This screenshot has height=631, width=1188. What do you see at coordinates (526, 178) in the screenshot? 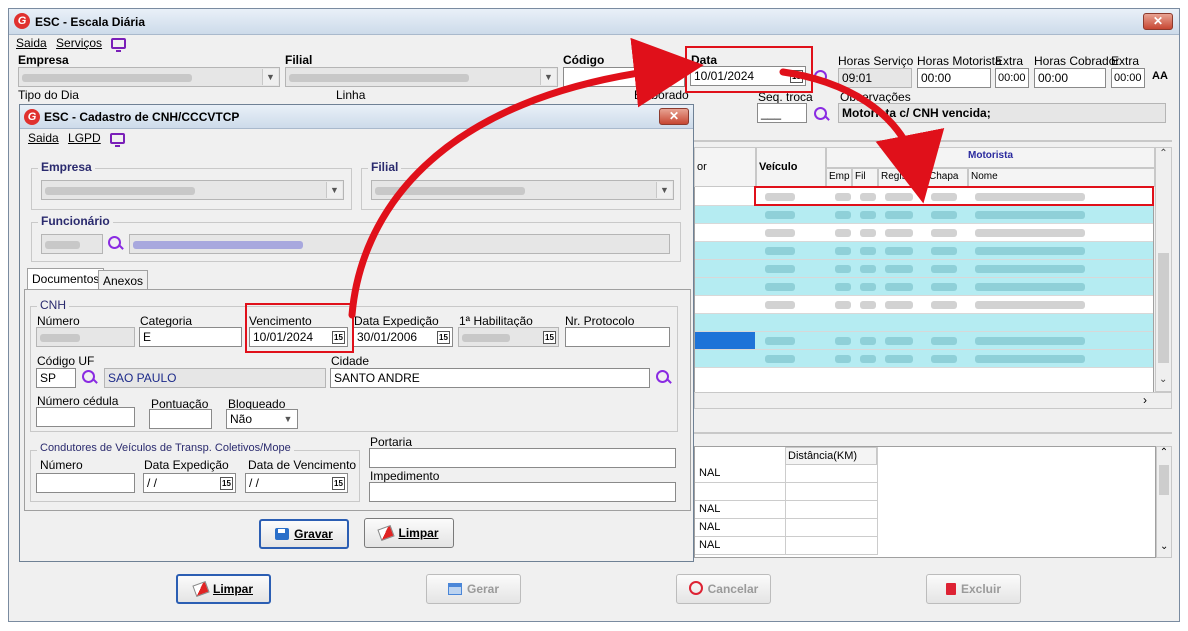
I see `arrow-vencimento-to-data` at bounding box center [526, 178].